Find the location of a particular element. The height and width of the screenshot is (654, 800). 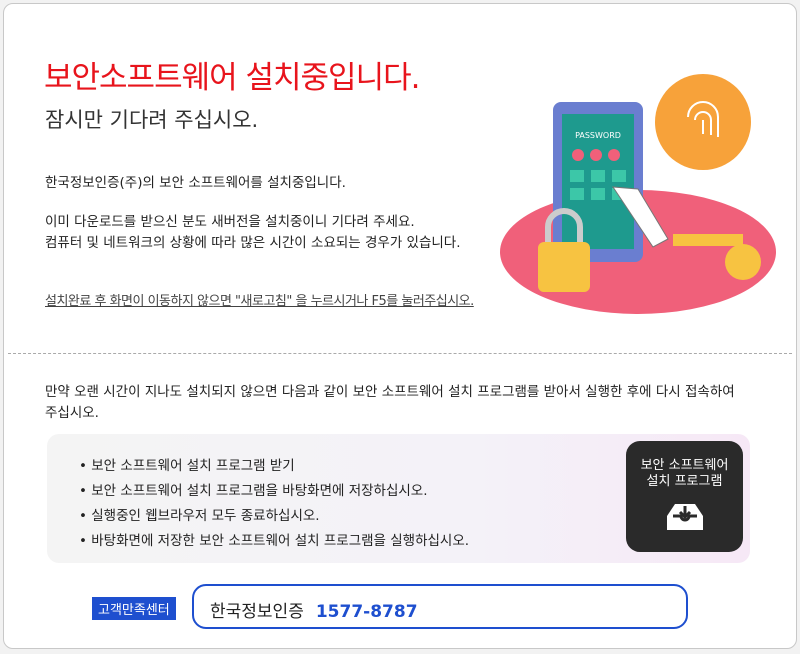

step-item: 바탕화면에 저장한 보안 소프트웨어 설치 프로그램을 실행하십시오. is located at coordinates (274, 541).